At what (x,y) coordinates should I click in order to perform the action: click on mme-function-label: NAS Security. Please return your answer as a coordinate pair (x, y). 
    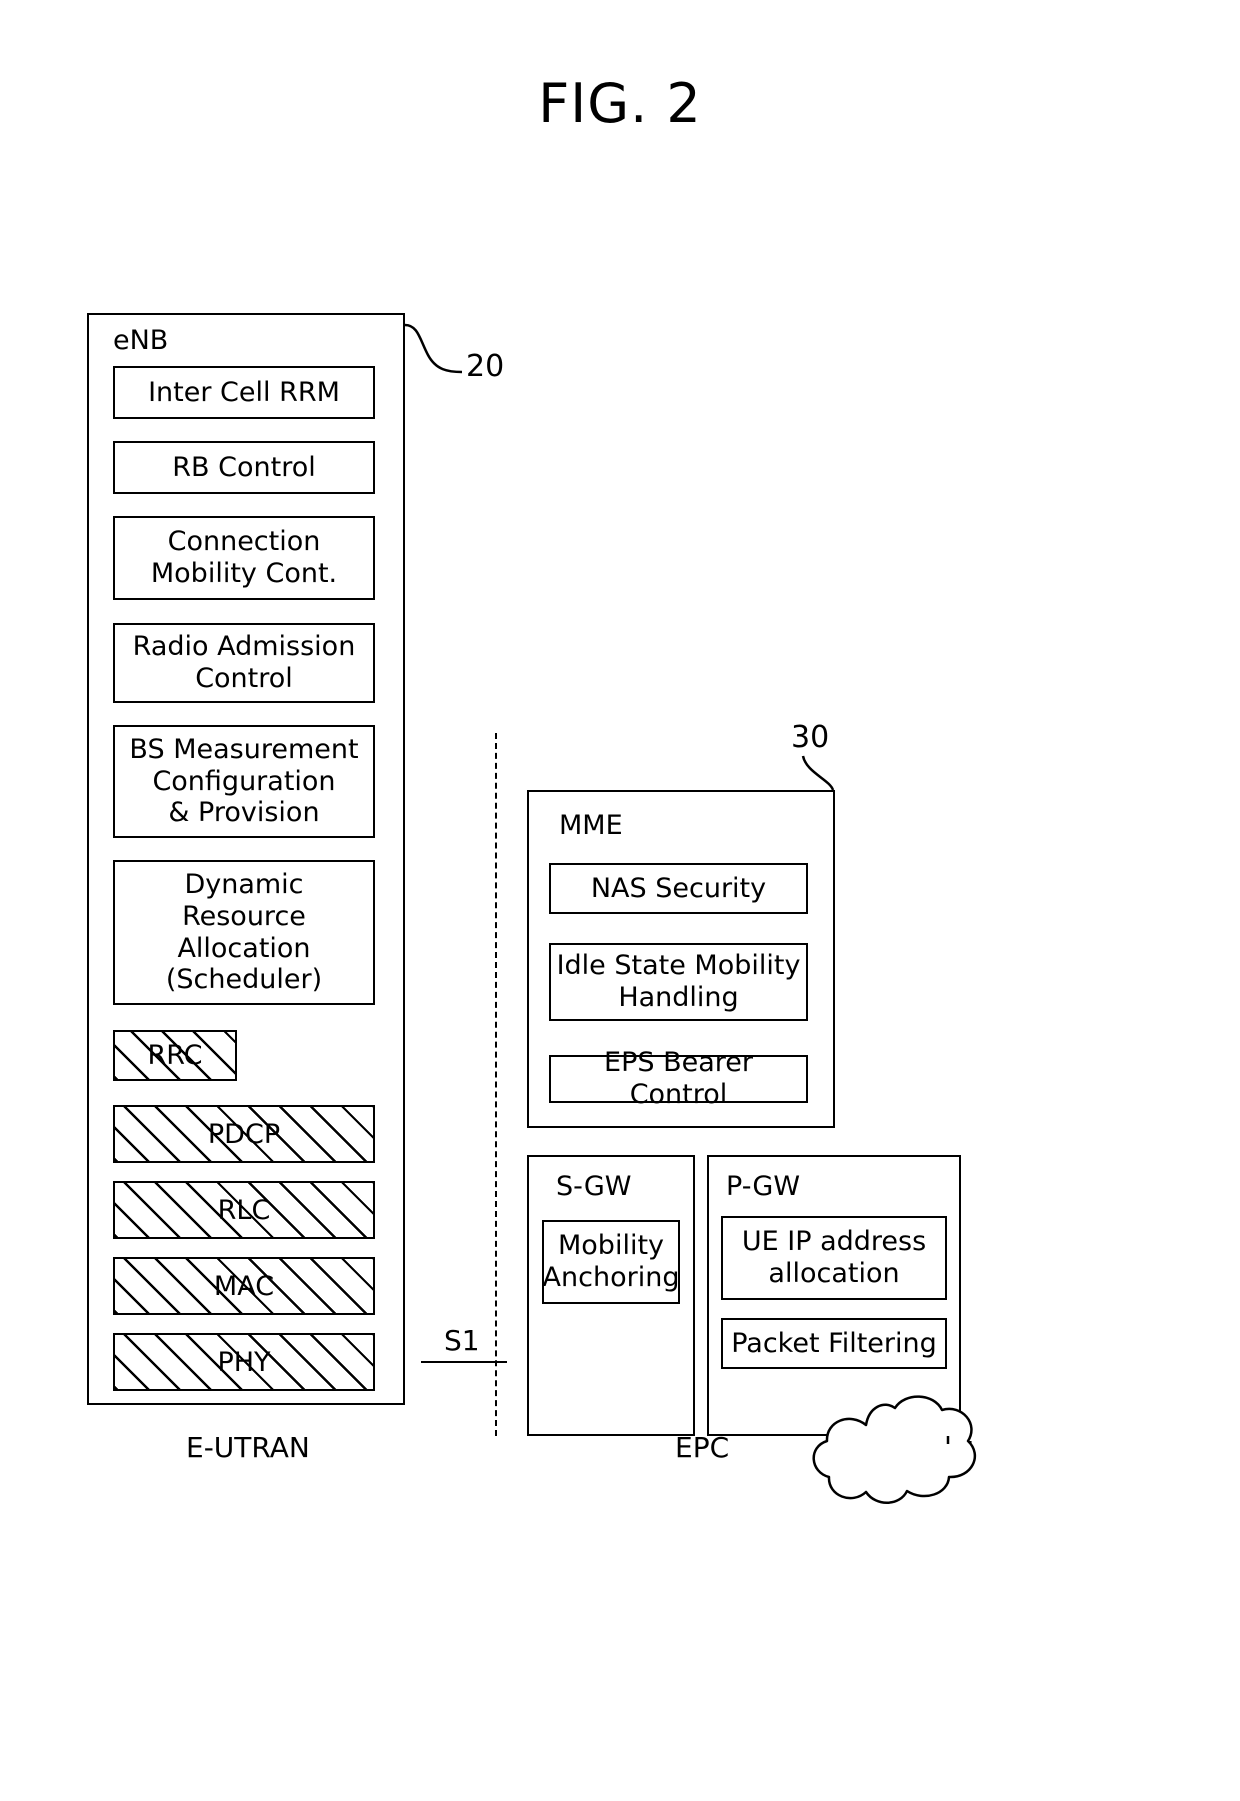
    Looking at the image, I should click on (678, 888).